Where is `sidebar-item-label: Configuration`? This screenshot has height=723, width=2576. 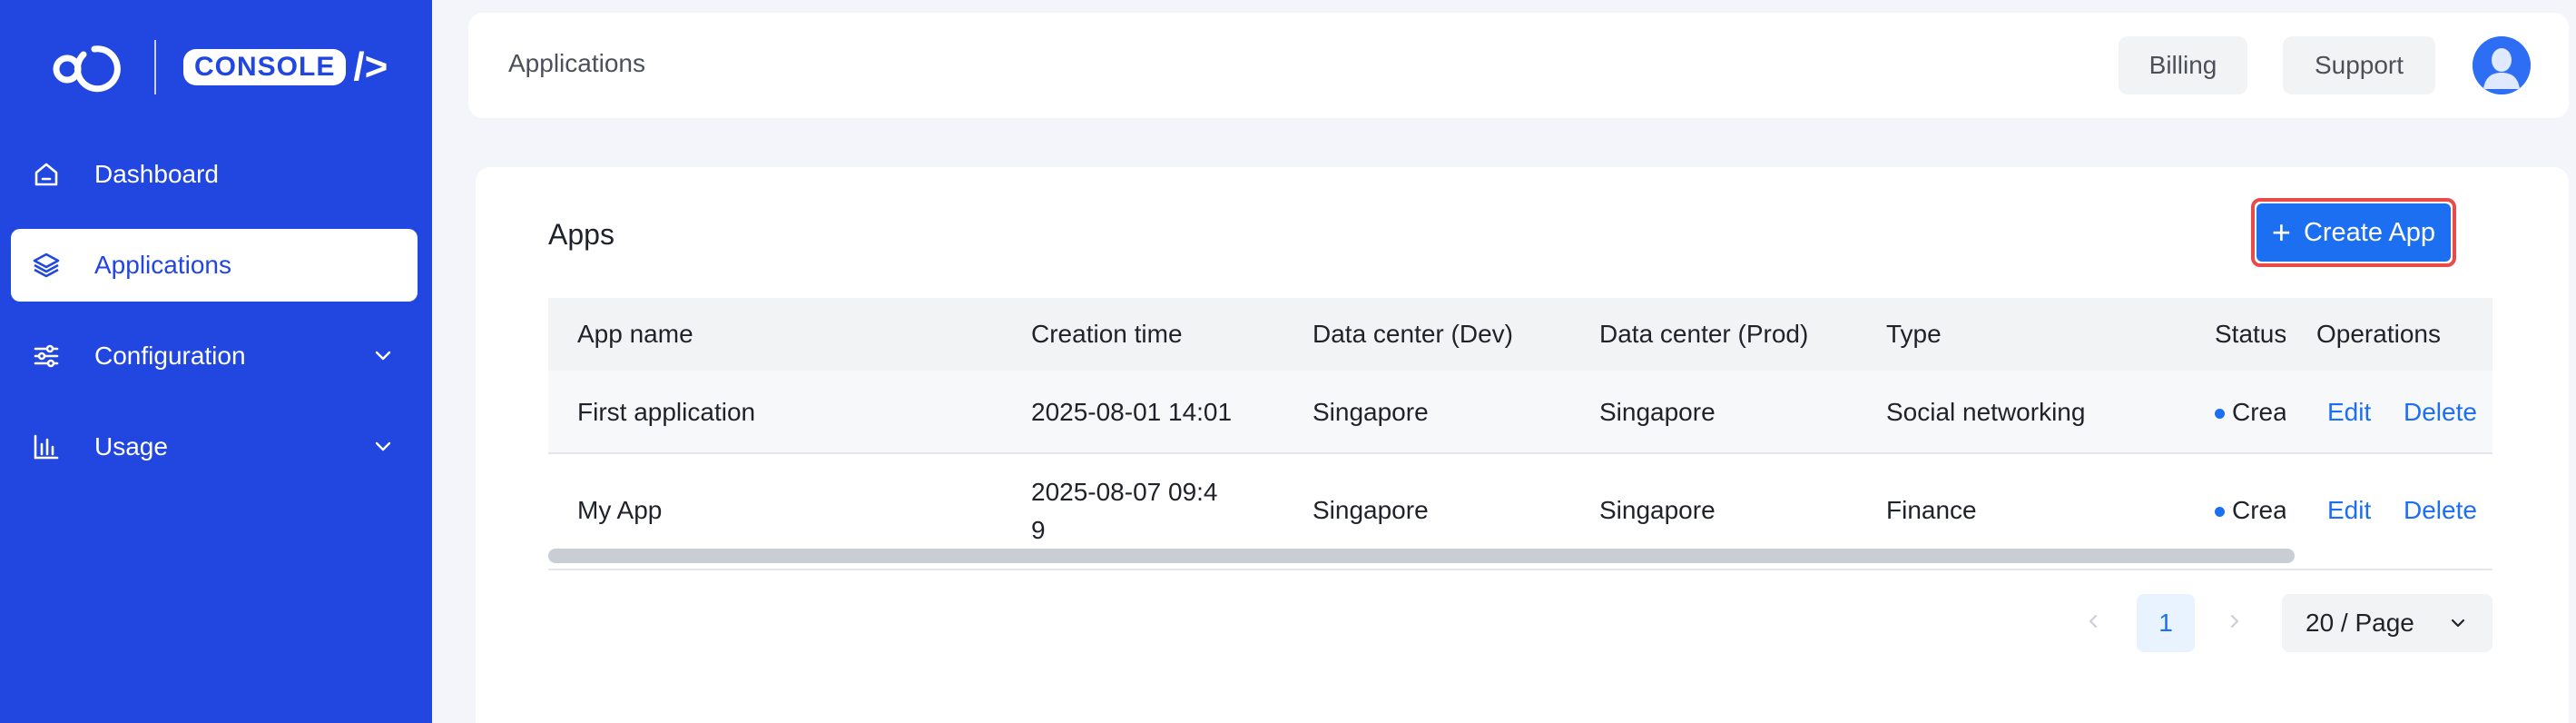
sidebar-item-label: Configuration is located at coordinates (170, 356).